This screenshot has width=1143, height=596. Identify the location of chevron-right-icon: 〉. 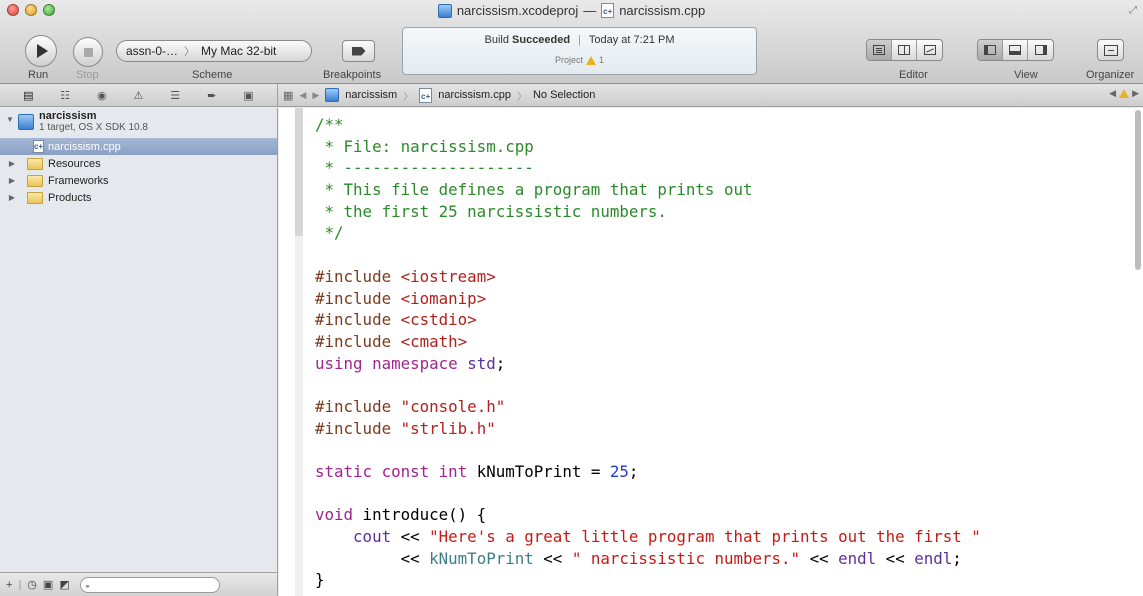
(521, 97).